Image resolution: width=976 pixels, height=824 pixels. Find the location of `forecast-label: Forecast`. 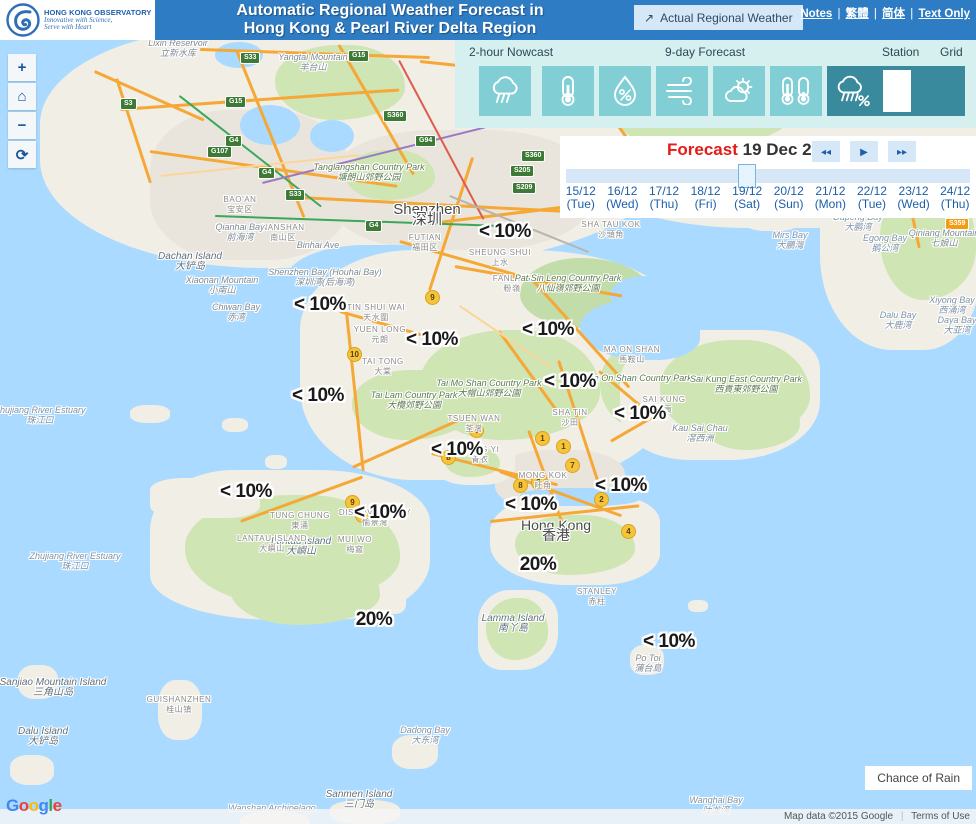

forecast-label: Forecast is located at coordinates (702, 149).